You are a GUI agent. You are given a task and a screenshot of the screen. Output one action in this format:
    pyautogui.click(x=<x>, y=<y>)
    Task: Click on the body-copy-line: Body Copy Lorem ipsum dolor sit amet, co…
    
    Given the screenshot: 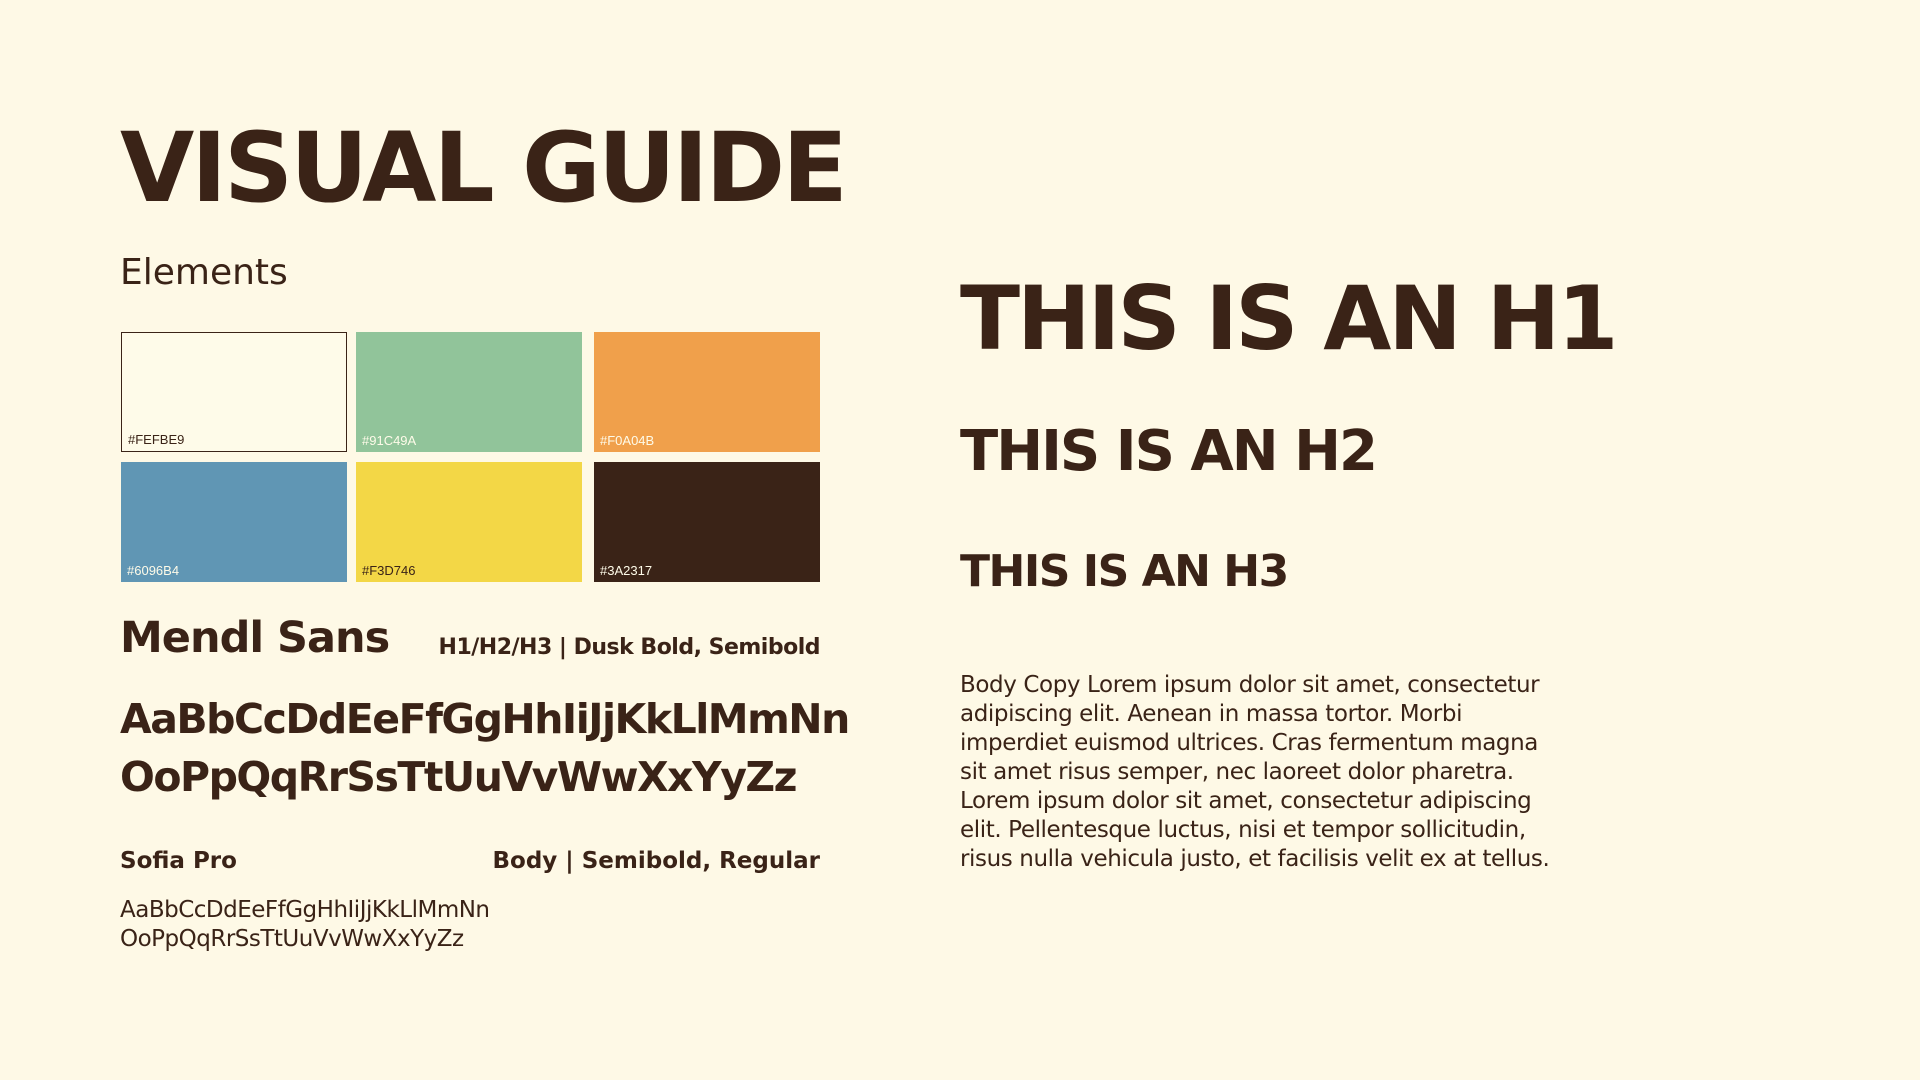 What is the action you would take?
    pyautogui.click(x=1250, y=685)
    